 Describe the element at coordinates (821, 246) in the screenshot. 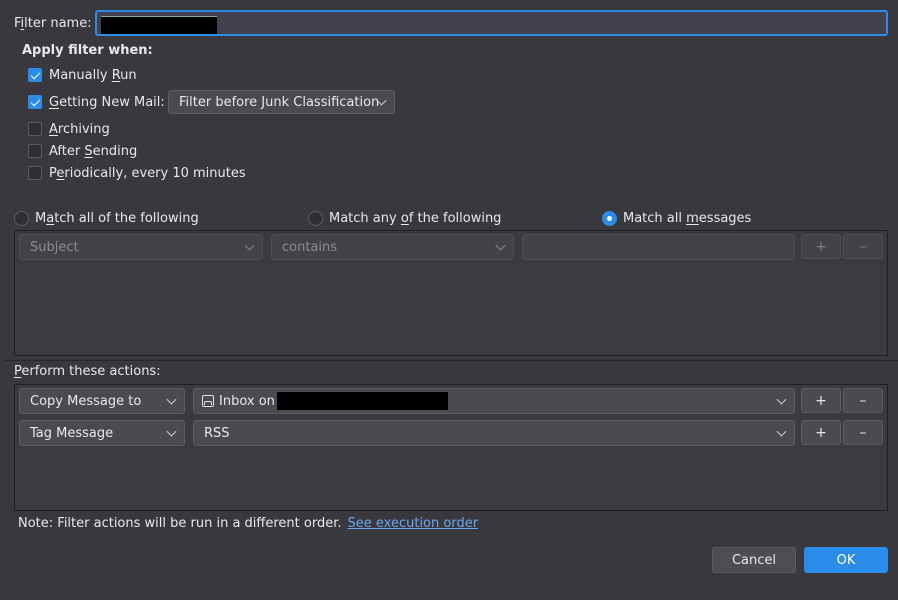

I see `add-condition-button: +` at that location.